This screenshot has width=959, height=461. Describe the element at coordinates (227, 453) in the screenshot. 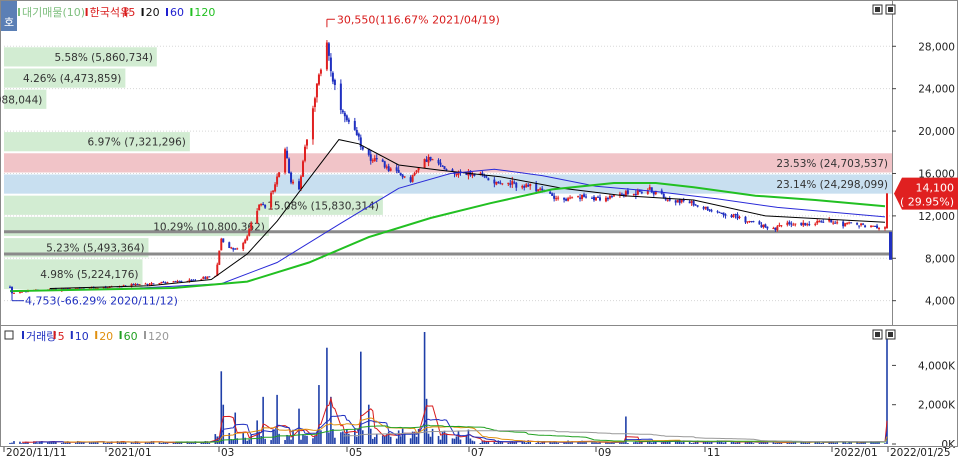

I see `x-tick-label: 03` at that location.